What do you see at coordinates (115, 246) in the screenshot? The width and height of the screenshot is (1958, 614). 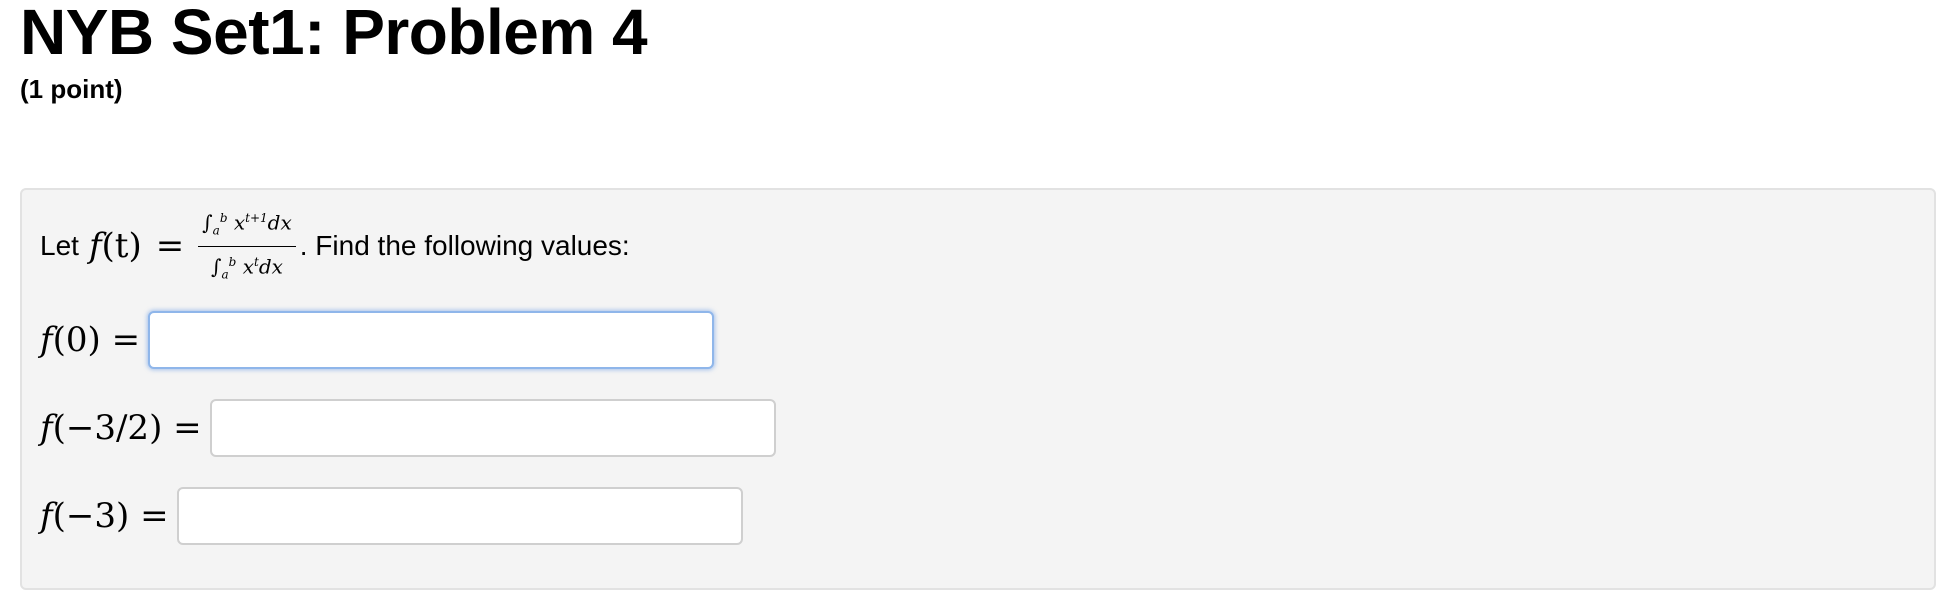 I see `function-definition-lhs: f(t)` at bounding box center [115, 246].